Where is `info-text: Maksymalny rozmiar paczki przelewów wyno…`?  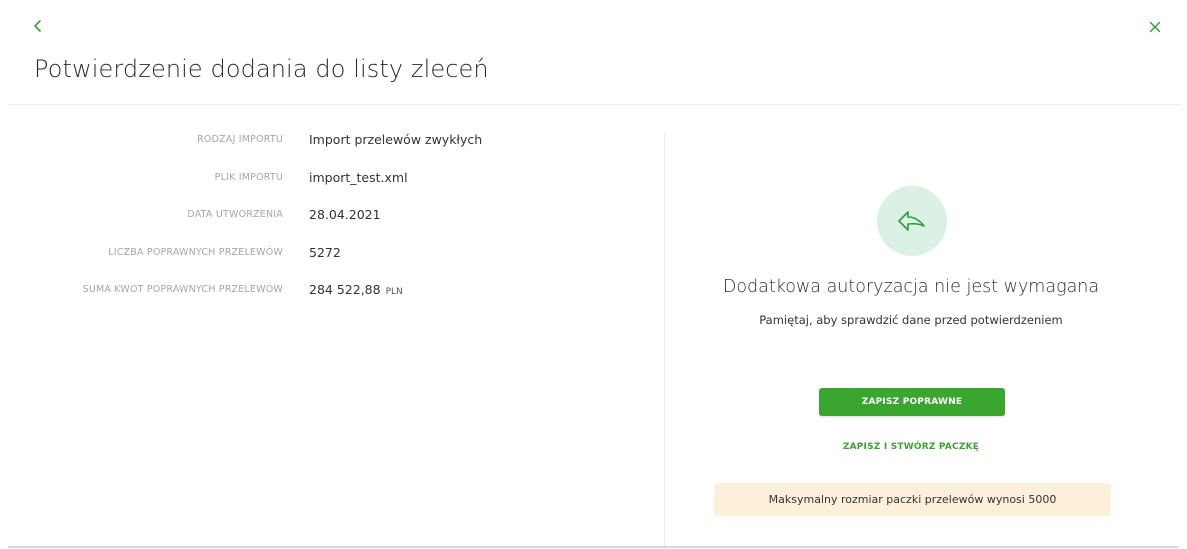 info-text: Maksymalny rozmiar paczki przelewów wyno… is located at coordinates (912, 499).